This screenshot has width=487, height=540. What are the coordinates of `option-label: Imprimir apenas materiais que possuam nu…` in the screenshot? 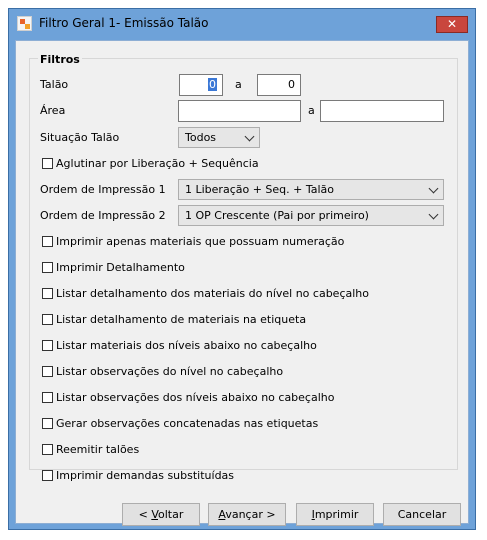 It's located at (200, 241).